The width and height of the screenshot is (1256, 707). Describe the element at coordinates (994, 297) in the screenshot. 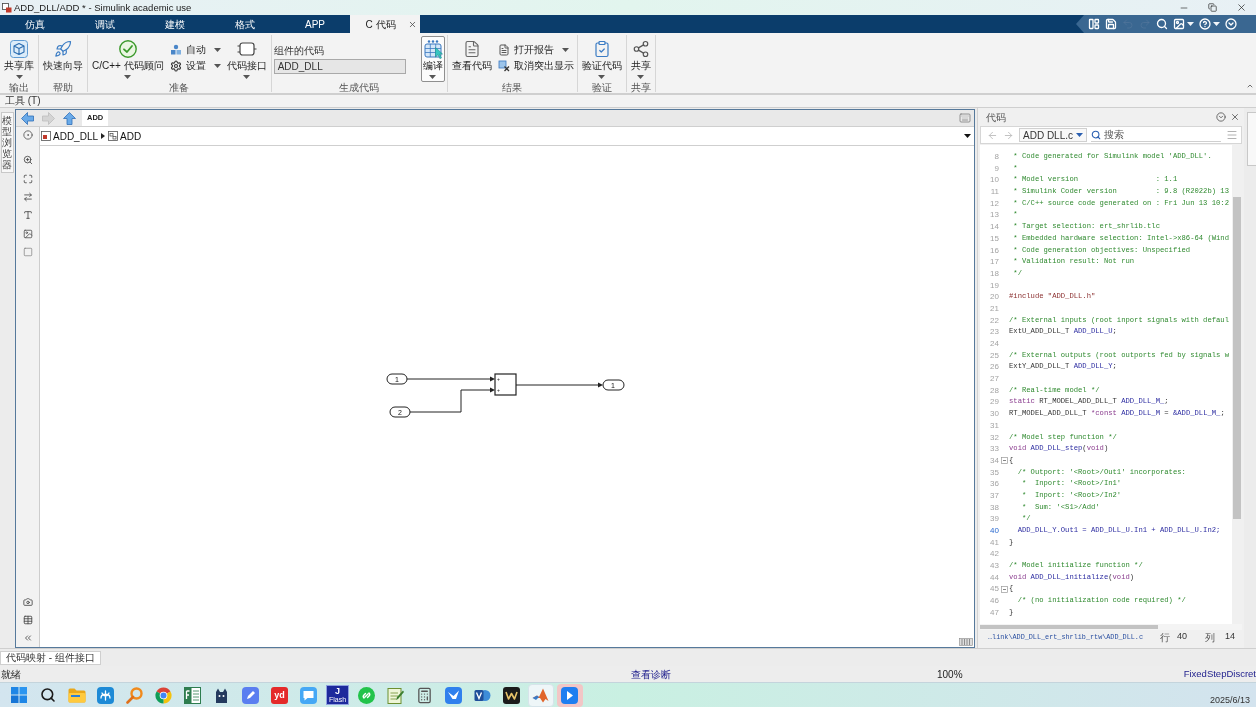

I see `line-number: 20` at that location.